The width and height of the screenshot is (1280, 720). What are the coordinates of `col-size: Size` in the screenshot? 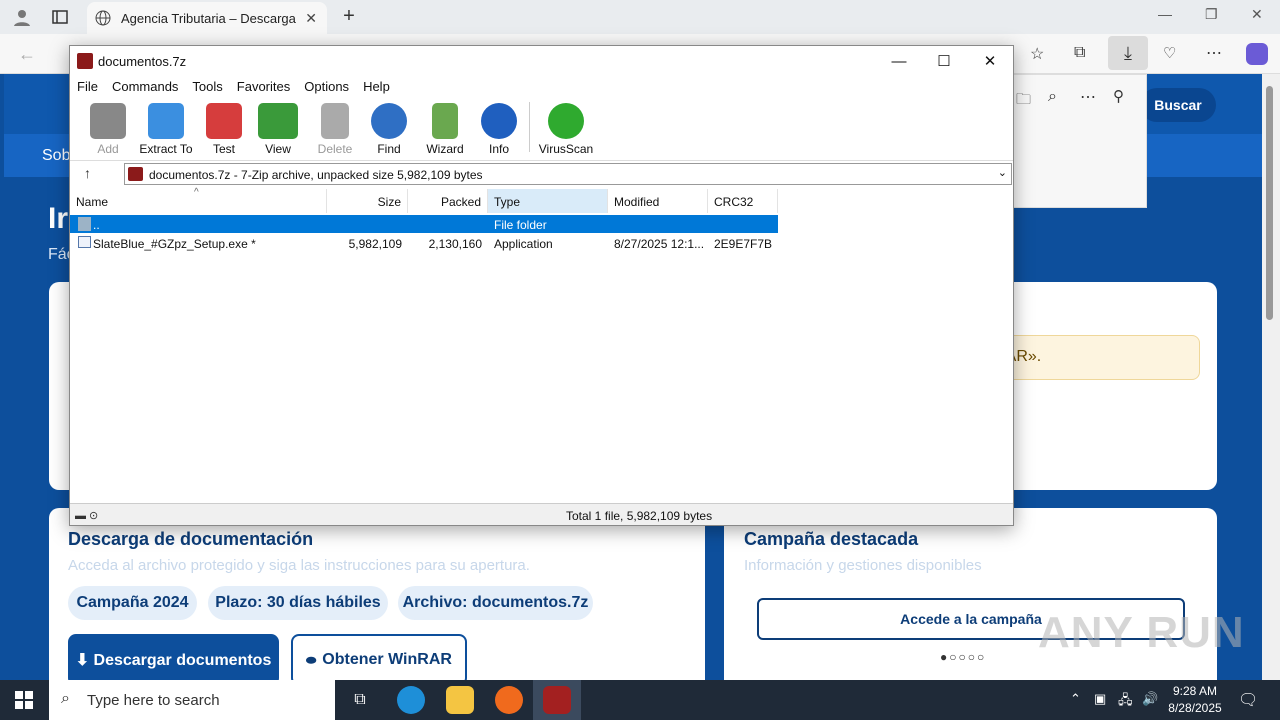 It's located at (367, 201).